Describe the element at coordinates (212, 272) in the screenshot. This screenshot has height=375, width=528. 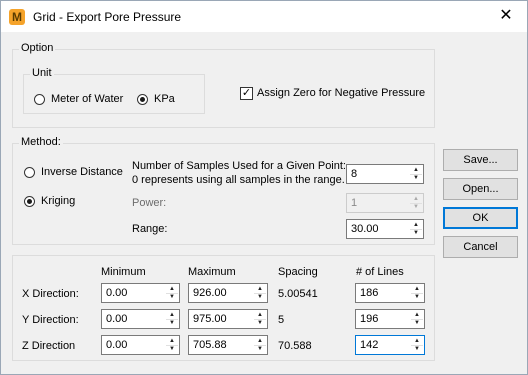
I see `header-maximum: Maximum` at that location.